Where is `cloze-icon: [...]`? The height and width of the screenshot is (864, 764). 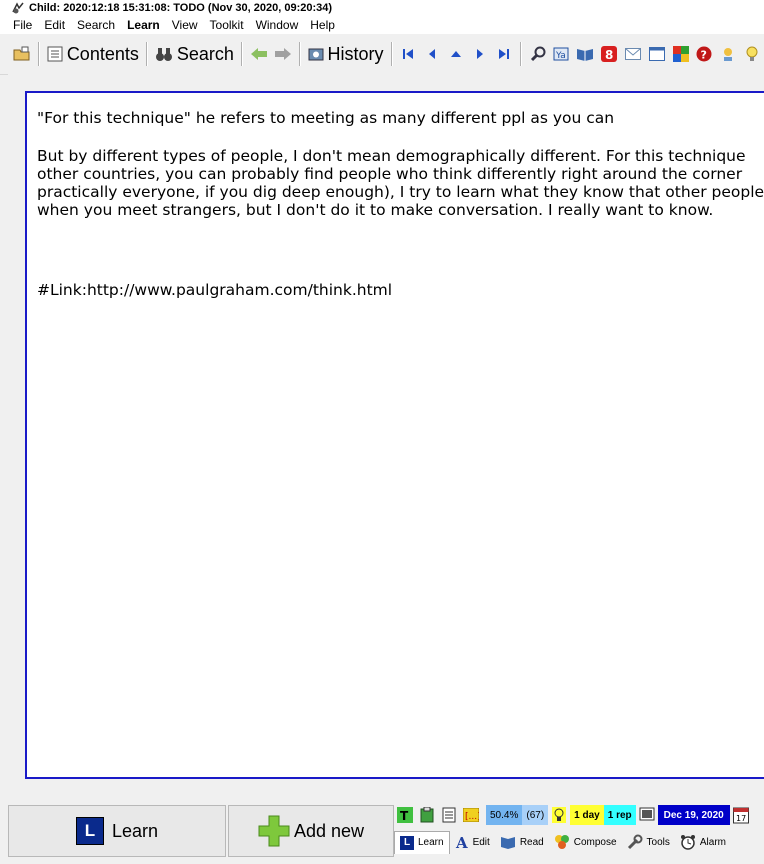
cloze-icon: [...] is located at coordinates (471, 815).